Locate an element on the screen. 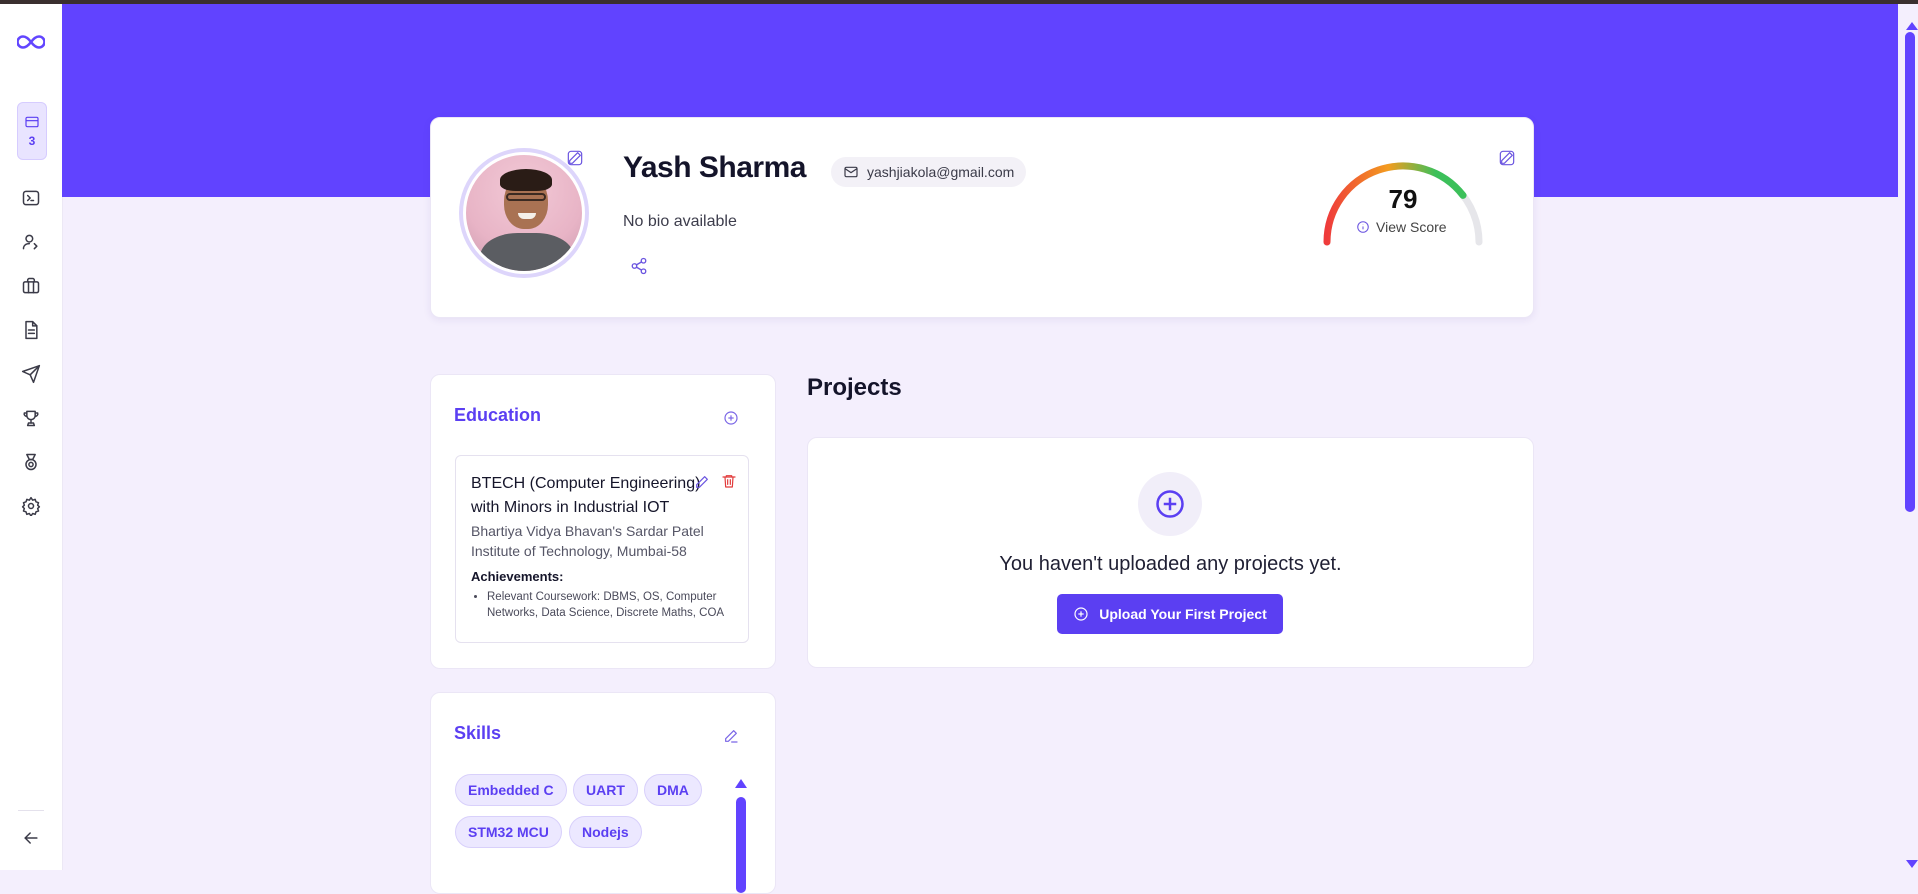 The image size is (1918, 894). education-title: Education is located at coordinates (498, 415).